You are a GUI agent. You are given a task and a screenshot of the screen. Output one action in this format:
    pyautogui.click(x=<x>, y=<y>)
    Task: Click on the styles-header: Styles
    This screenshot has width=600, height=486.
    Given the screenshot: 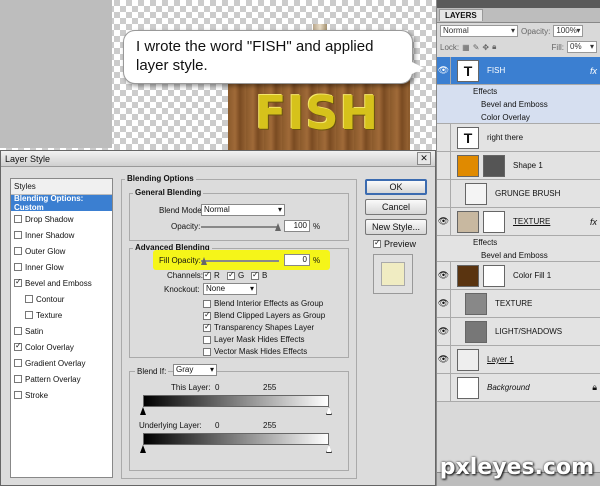 What is the action you would take?
    pyautogui.click(x=61, y=187)
    